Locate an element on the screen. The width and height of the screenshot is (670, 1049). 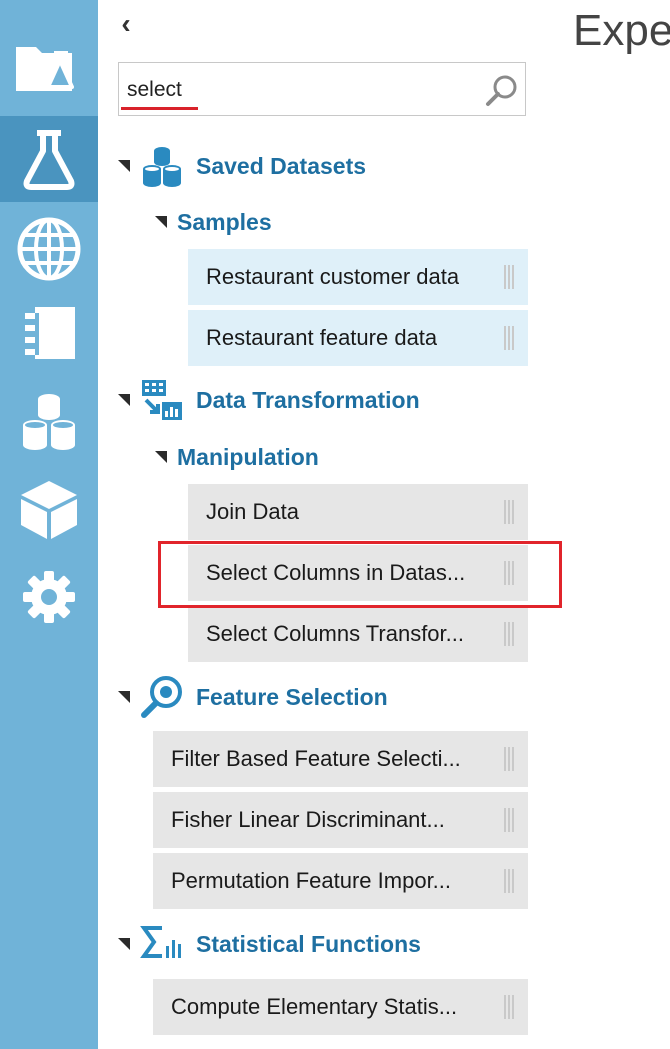
nav-settings is located at coordinates (49, 597).